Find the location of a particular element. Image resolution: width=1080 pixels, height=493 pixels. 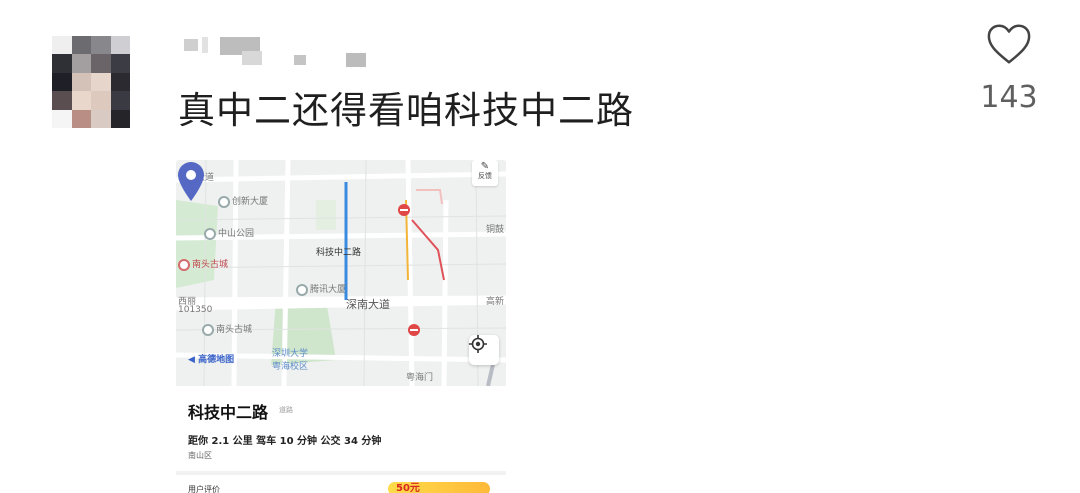

like-button: 143 is located at coordinates (1009, 68).